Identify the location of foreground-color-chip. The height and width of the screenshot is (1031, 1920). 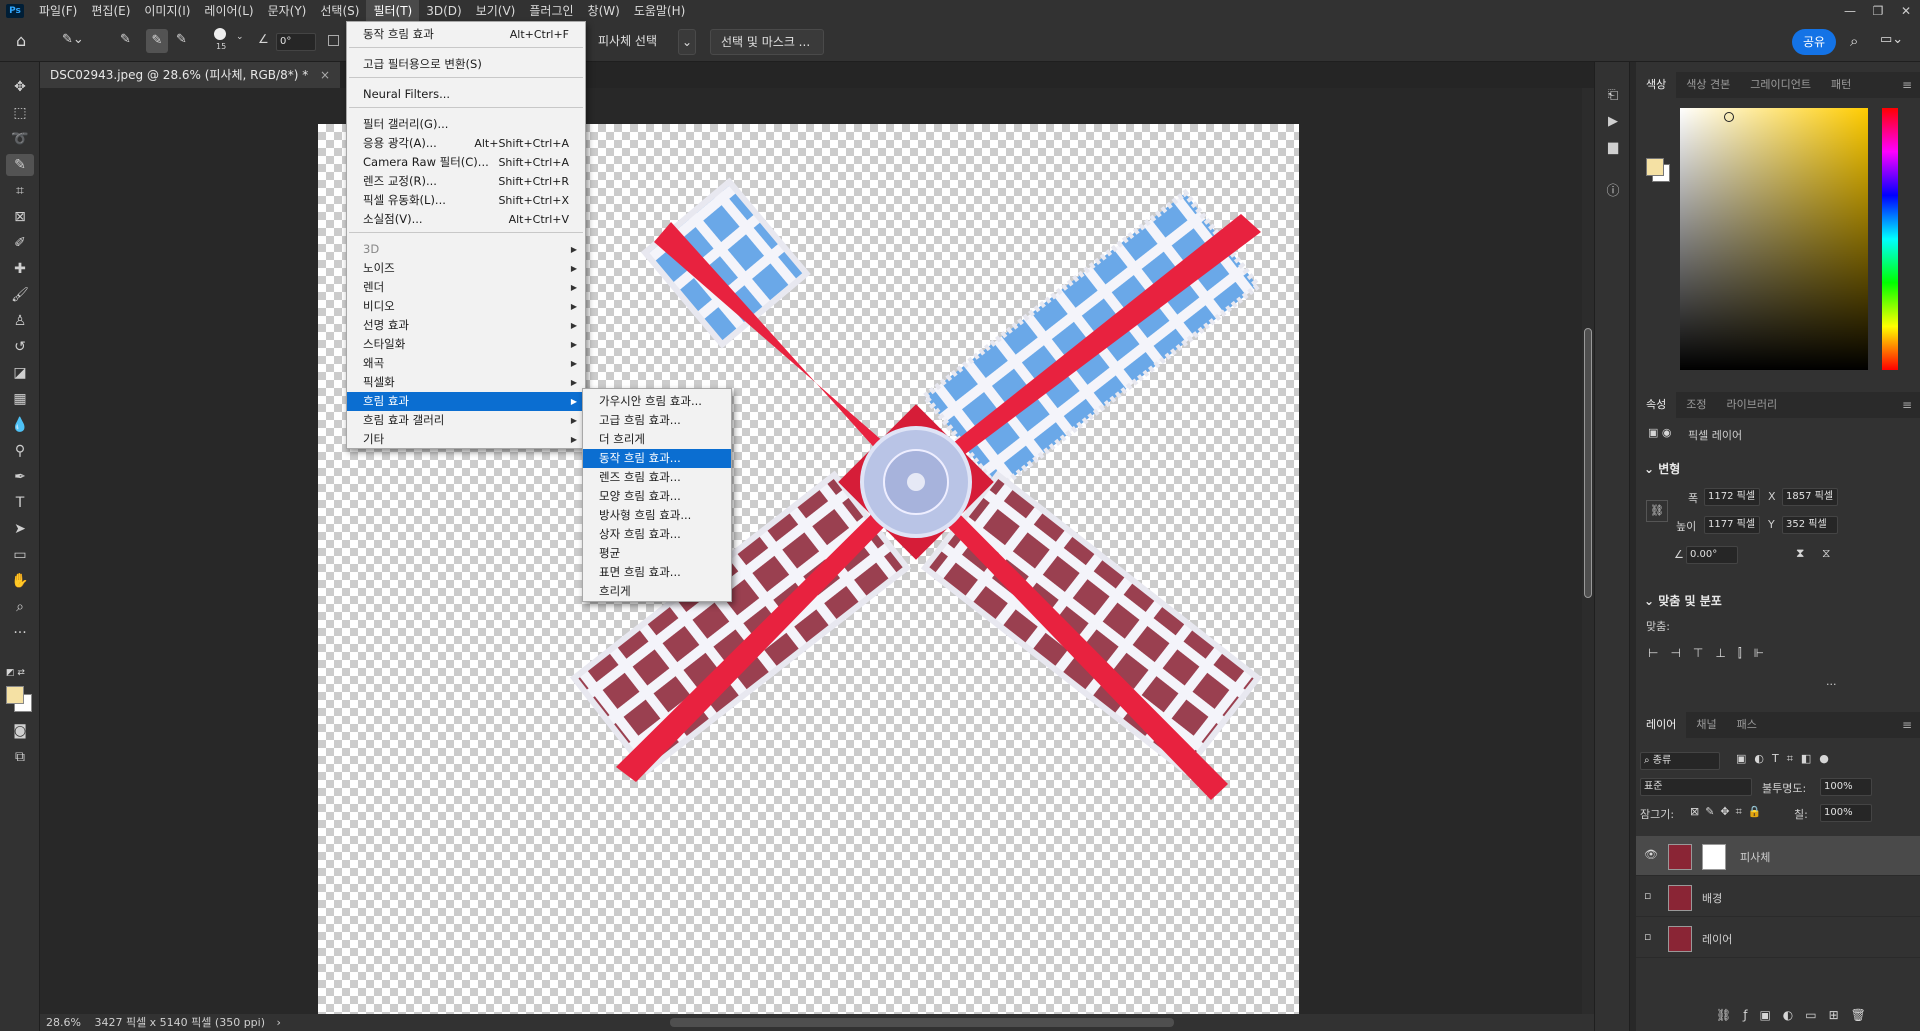
(1655, 167).